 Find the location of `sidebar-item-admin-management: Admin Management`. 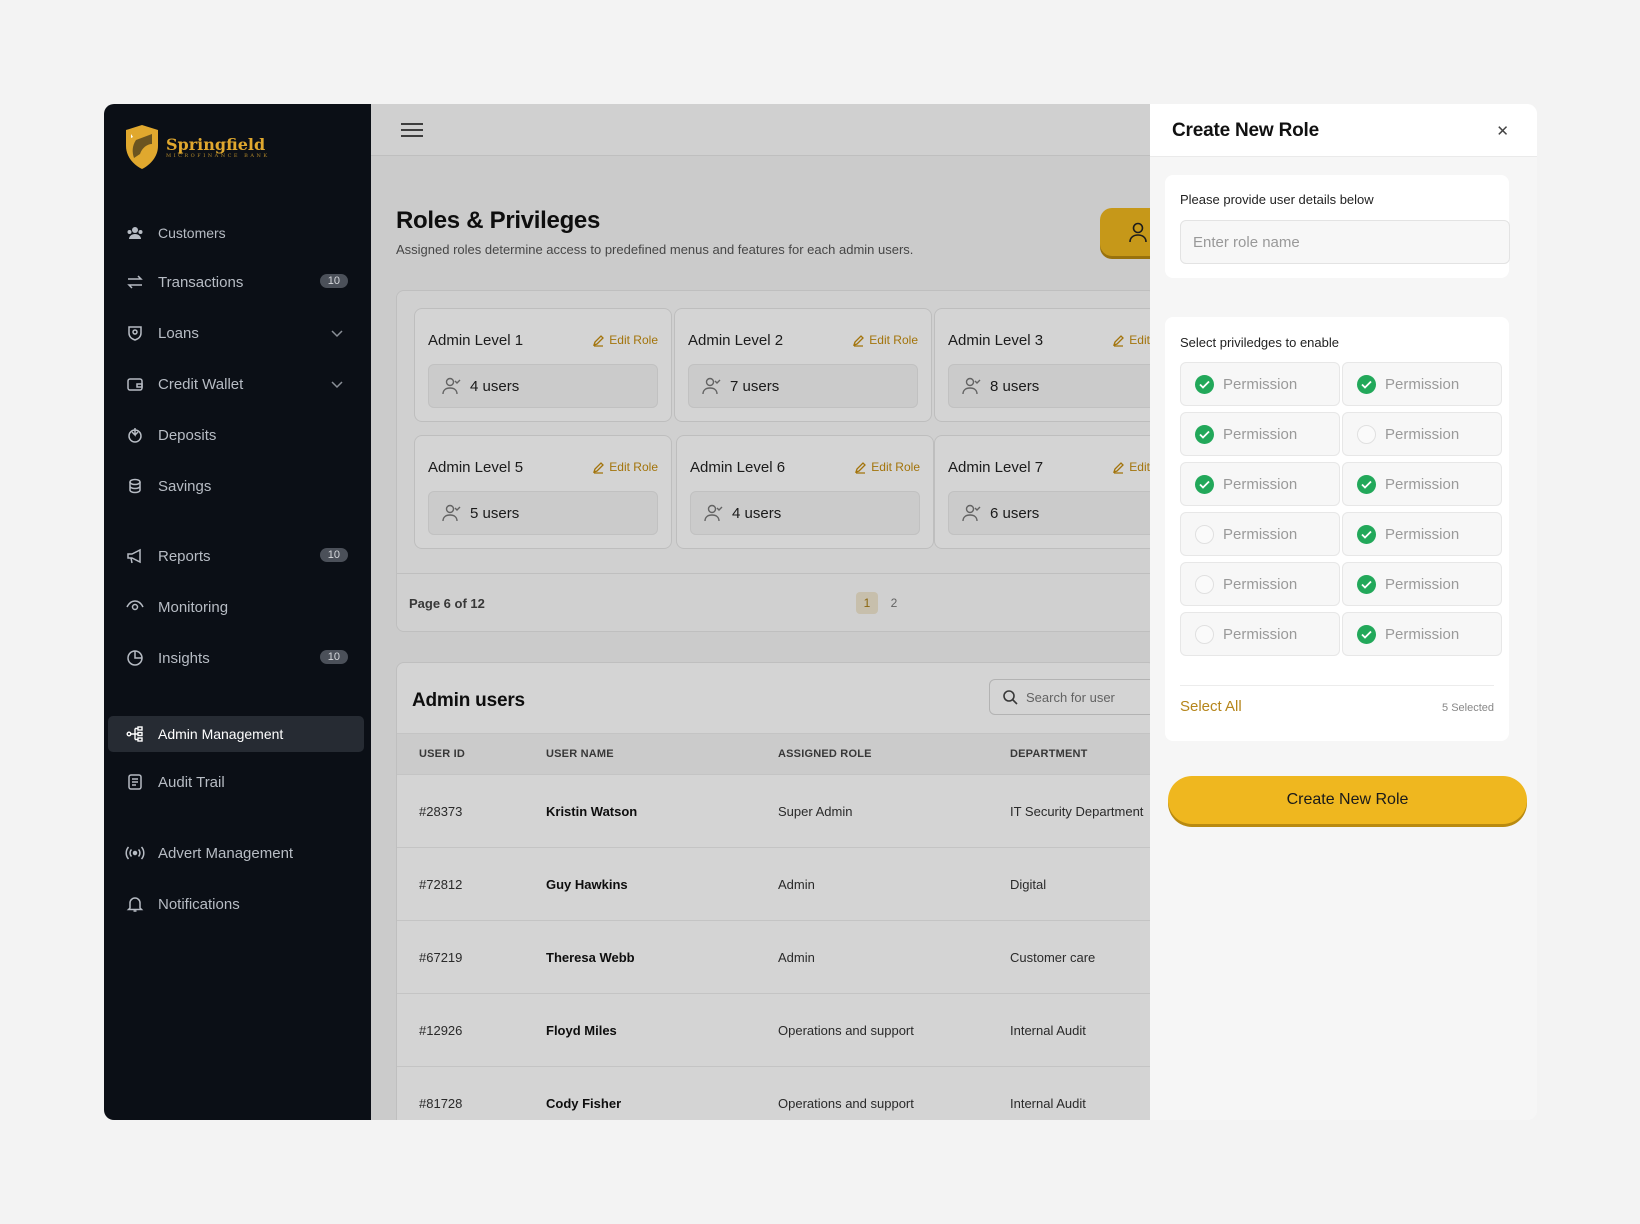

sidebar-item-admin-management: Admin Management is located at coordinates (236, 734).